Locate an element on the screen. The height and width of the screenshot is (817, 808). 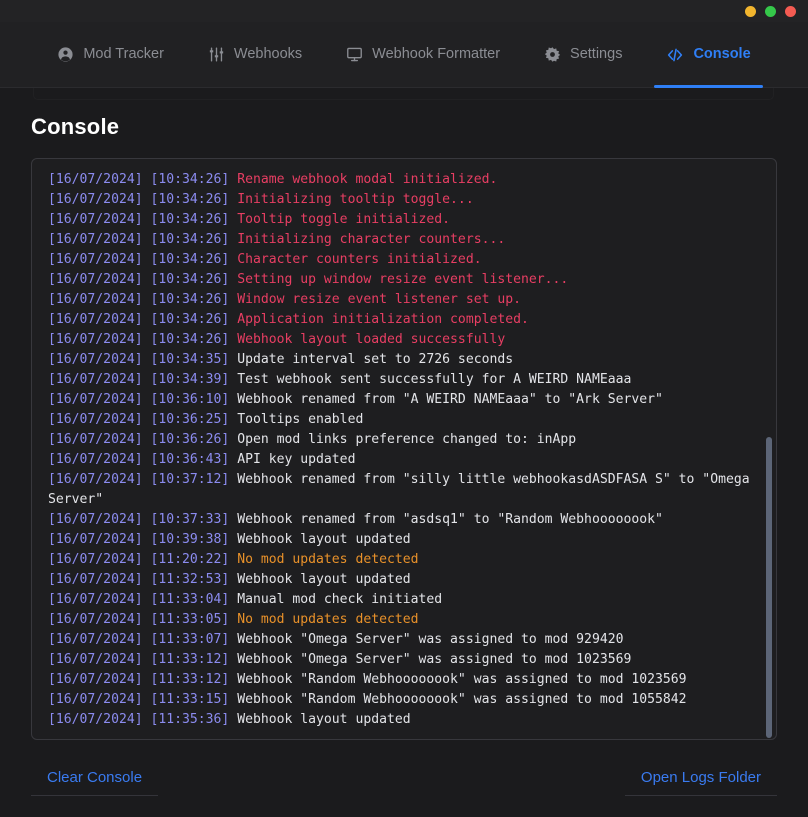
minimize-button is located at coordinates (750, 11).